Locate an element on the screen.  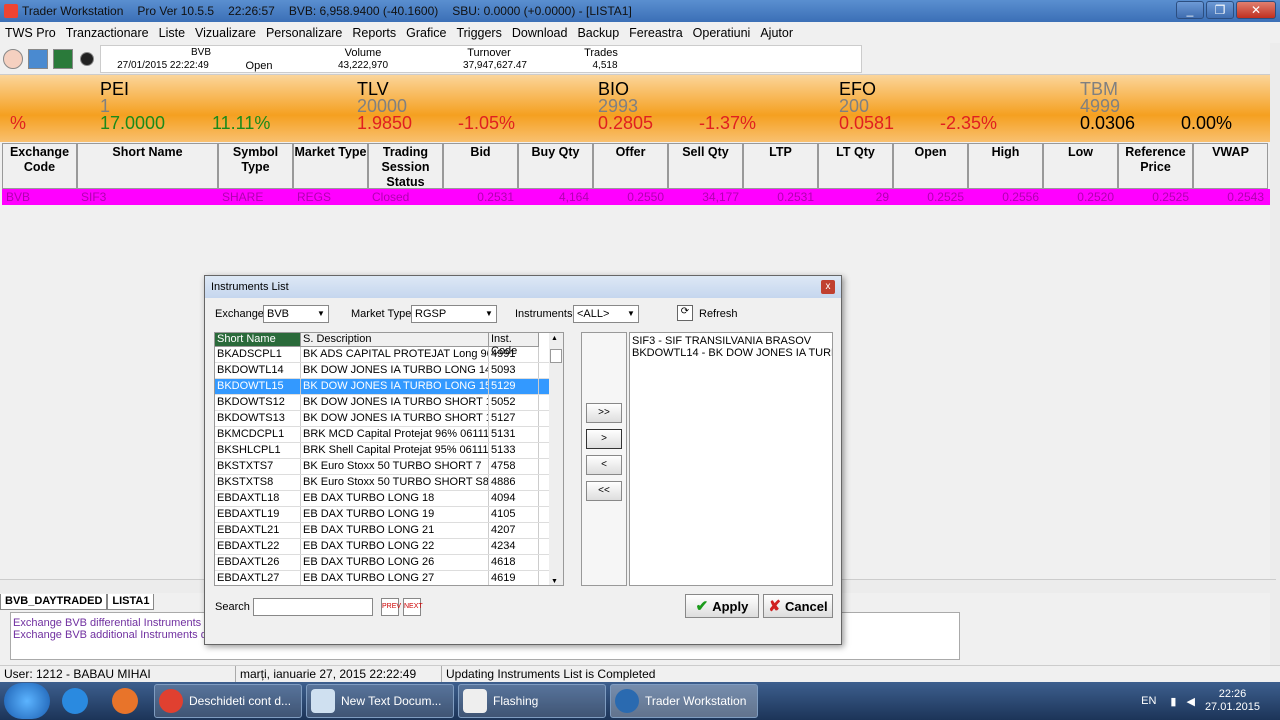
tab-lista1: LISTA1 is located at coordinates (131, 602).